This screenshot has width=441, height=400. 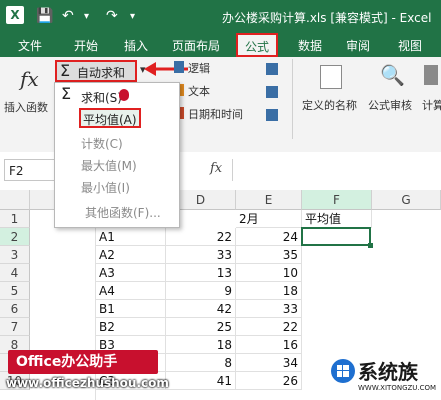 I want to click on watermark-brand-text: 系统族, so click(x=388, y=372).